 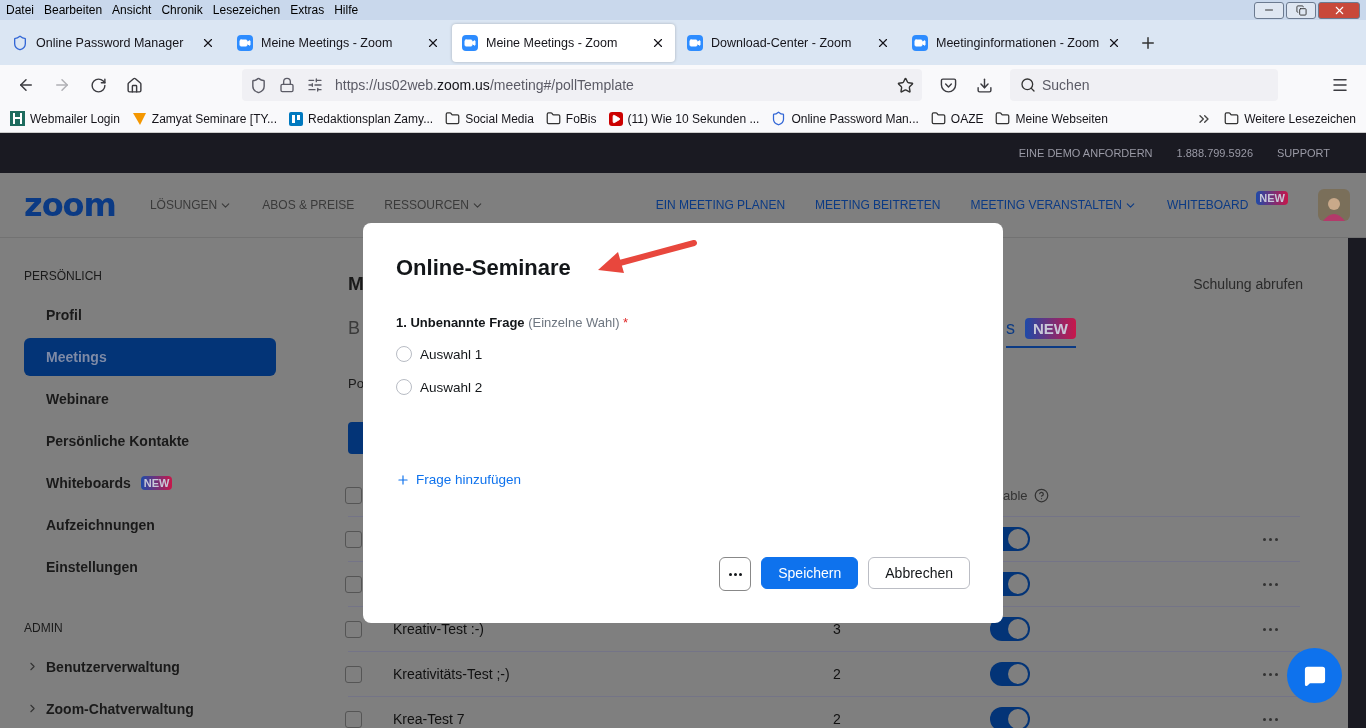 I want to click on table-cell: Kreativ-Test :-), so click(x=438, y=629).